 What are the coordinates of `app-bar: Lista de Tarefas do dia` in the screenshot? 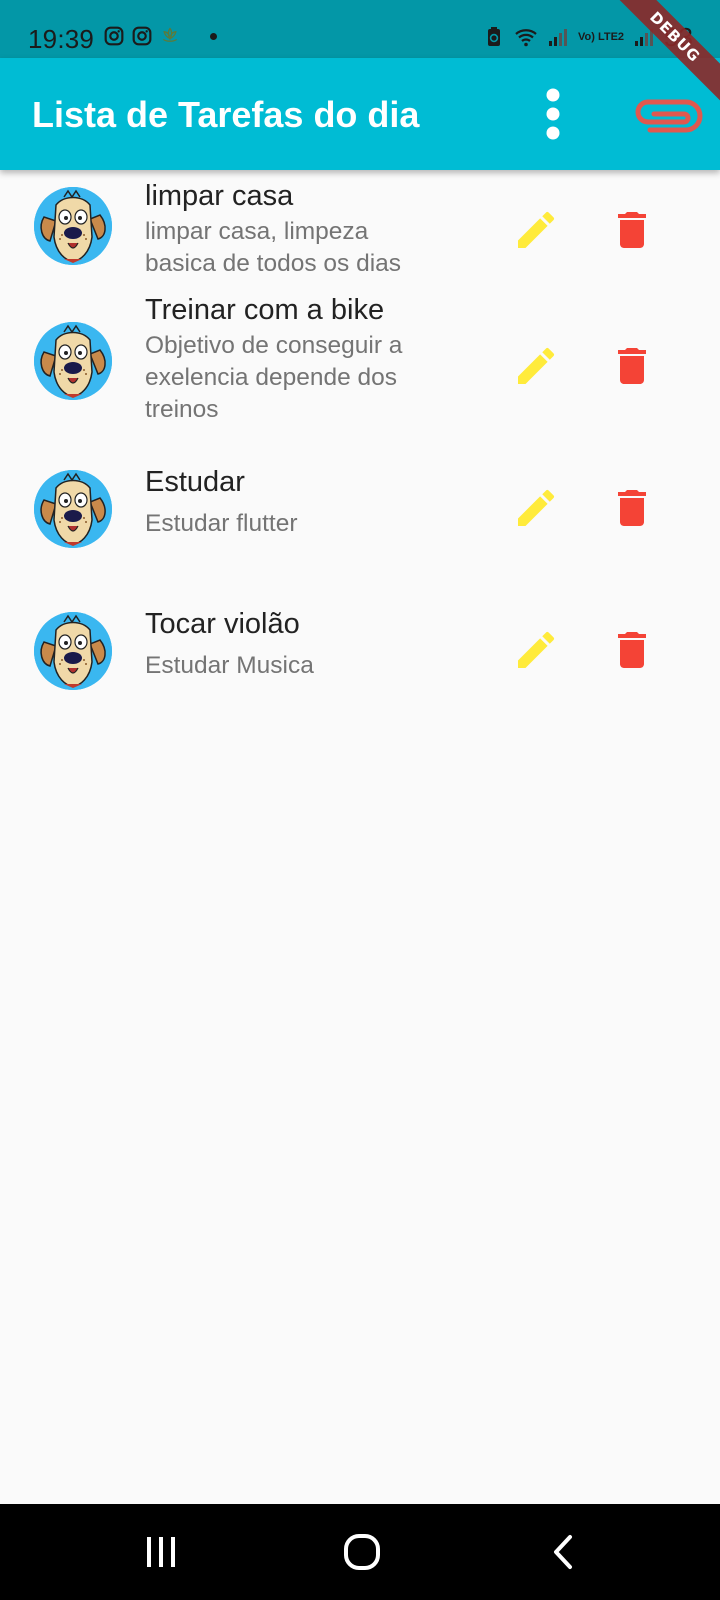 It's located at (360, 114).